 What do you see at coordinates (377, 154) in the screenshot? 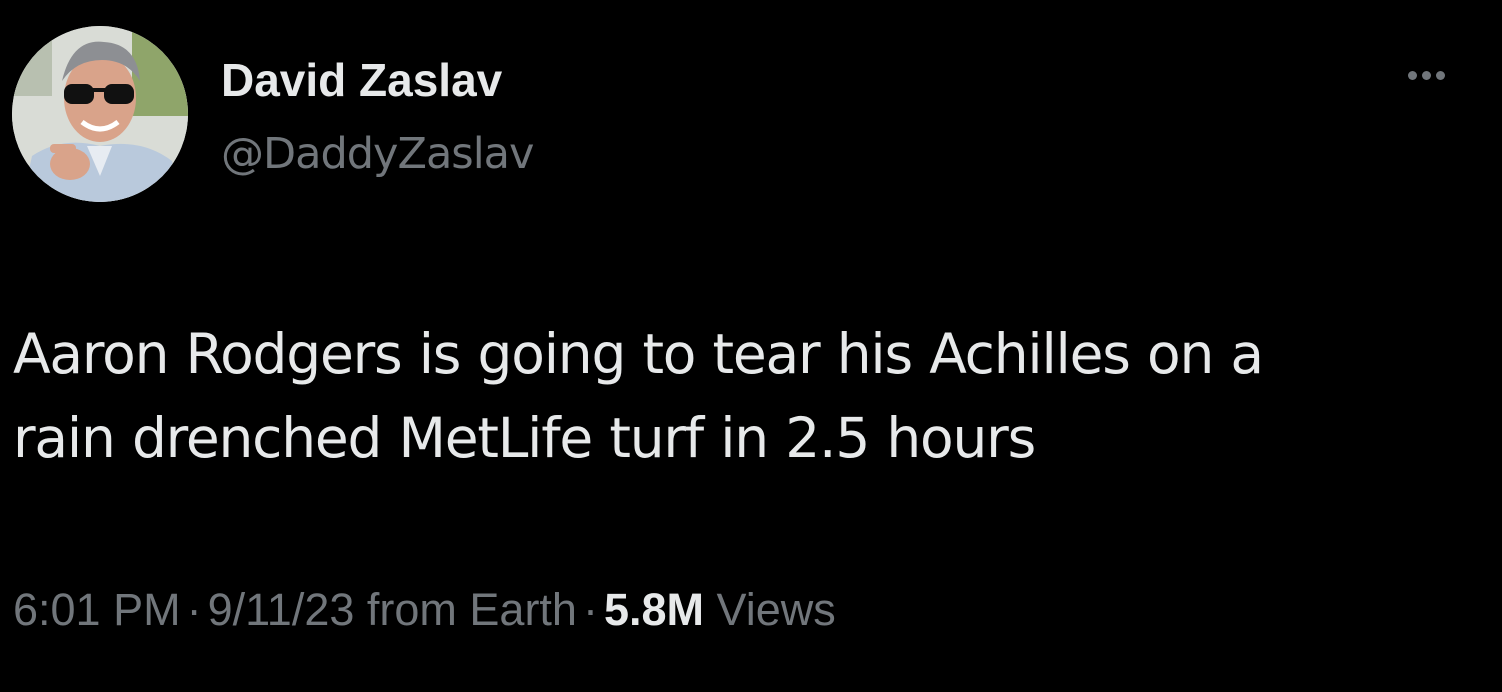
I see `author-handle: @DaddyZaslav` at bounding box center [377, 154].